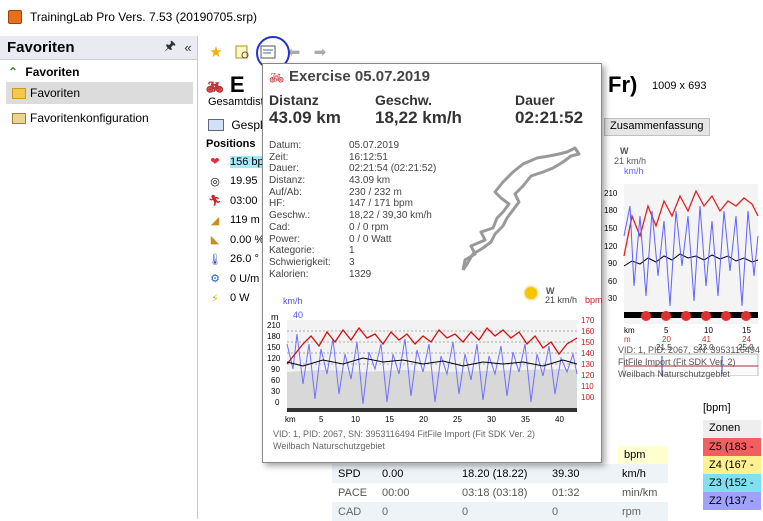  Describe the element at coordinates (215, 279) in the screenshot. I see `cadence-icon: ⚙` at that location.